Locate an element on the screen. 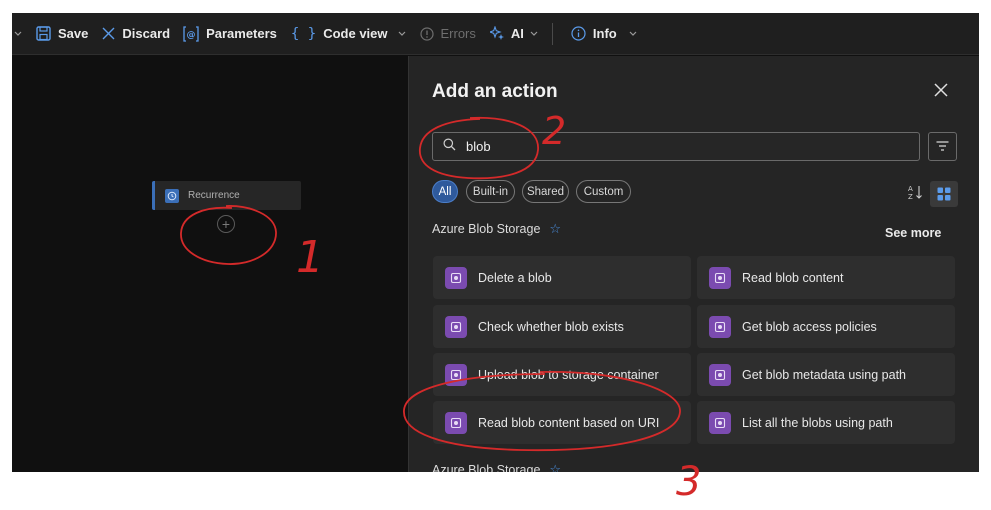 The image size is (991, 510). search-box is located at coordinates (676, 146).